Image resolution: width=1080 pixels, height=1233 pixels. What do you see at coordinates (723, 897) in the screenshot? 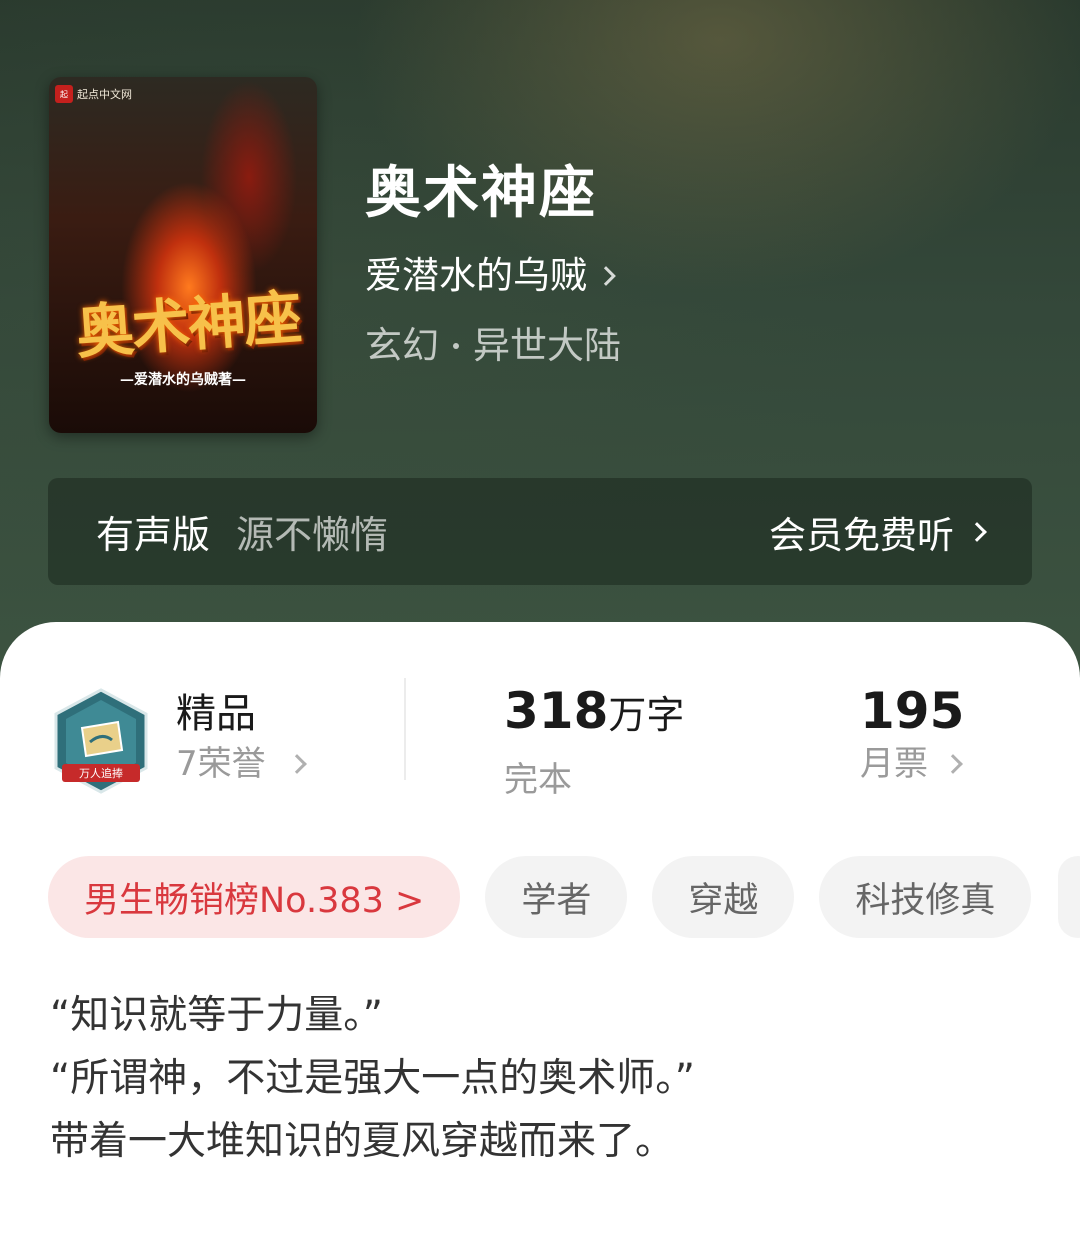
I see `tag-item: 穿越` at bounding box center [723, 897].